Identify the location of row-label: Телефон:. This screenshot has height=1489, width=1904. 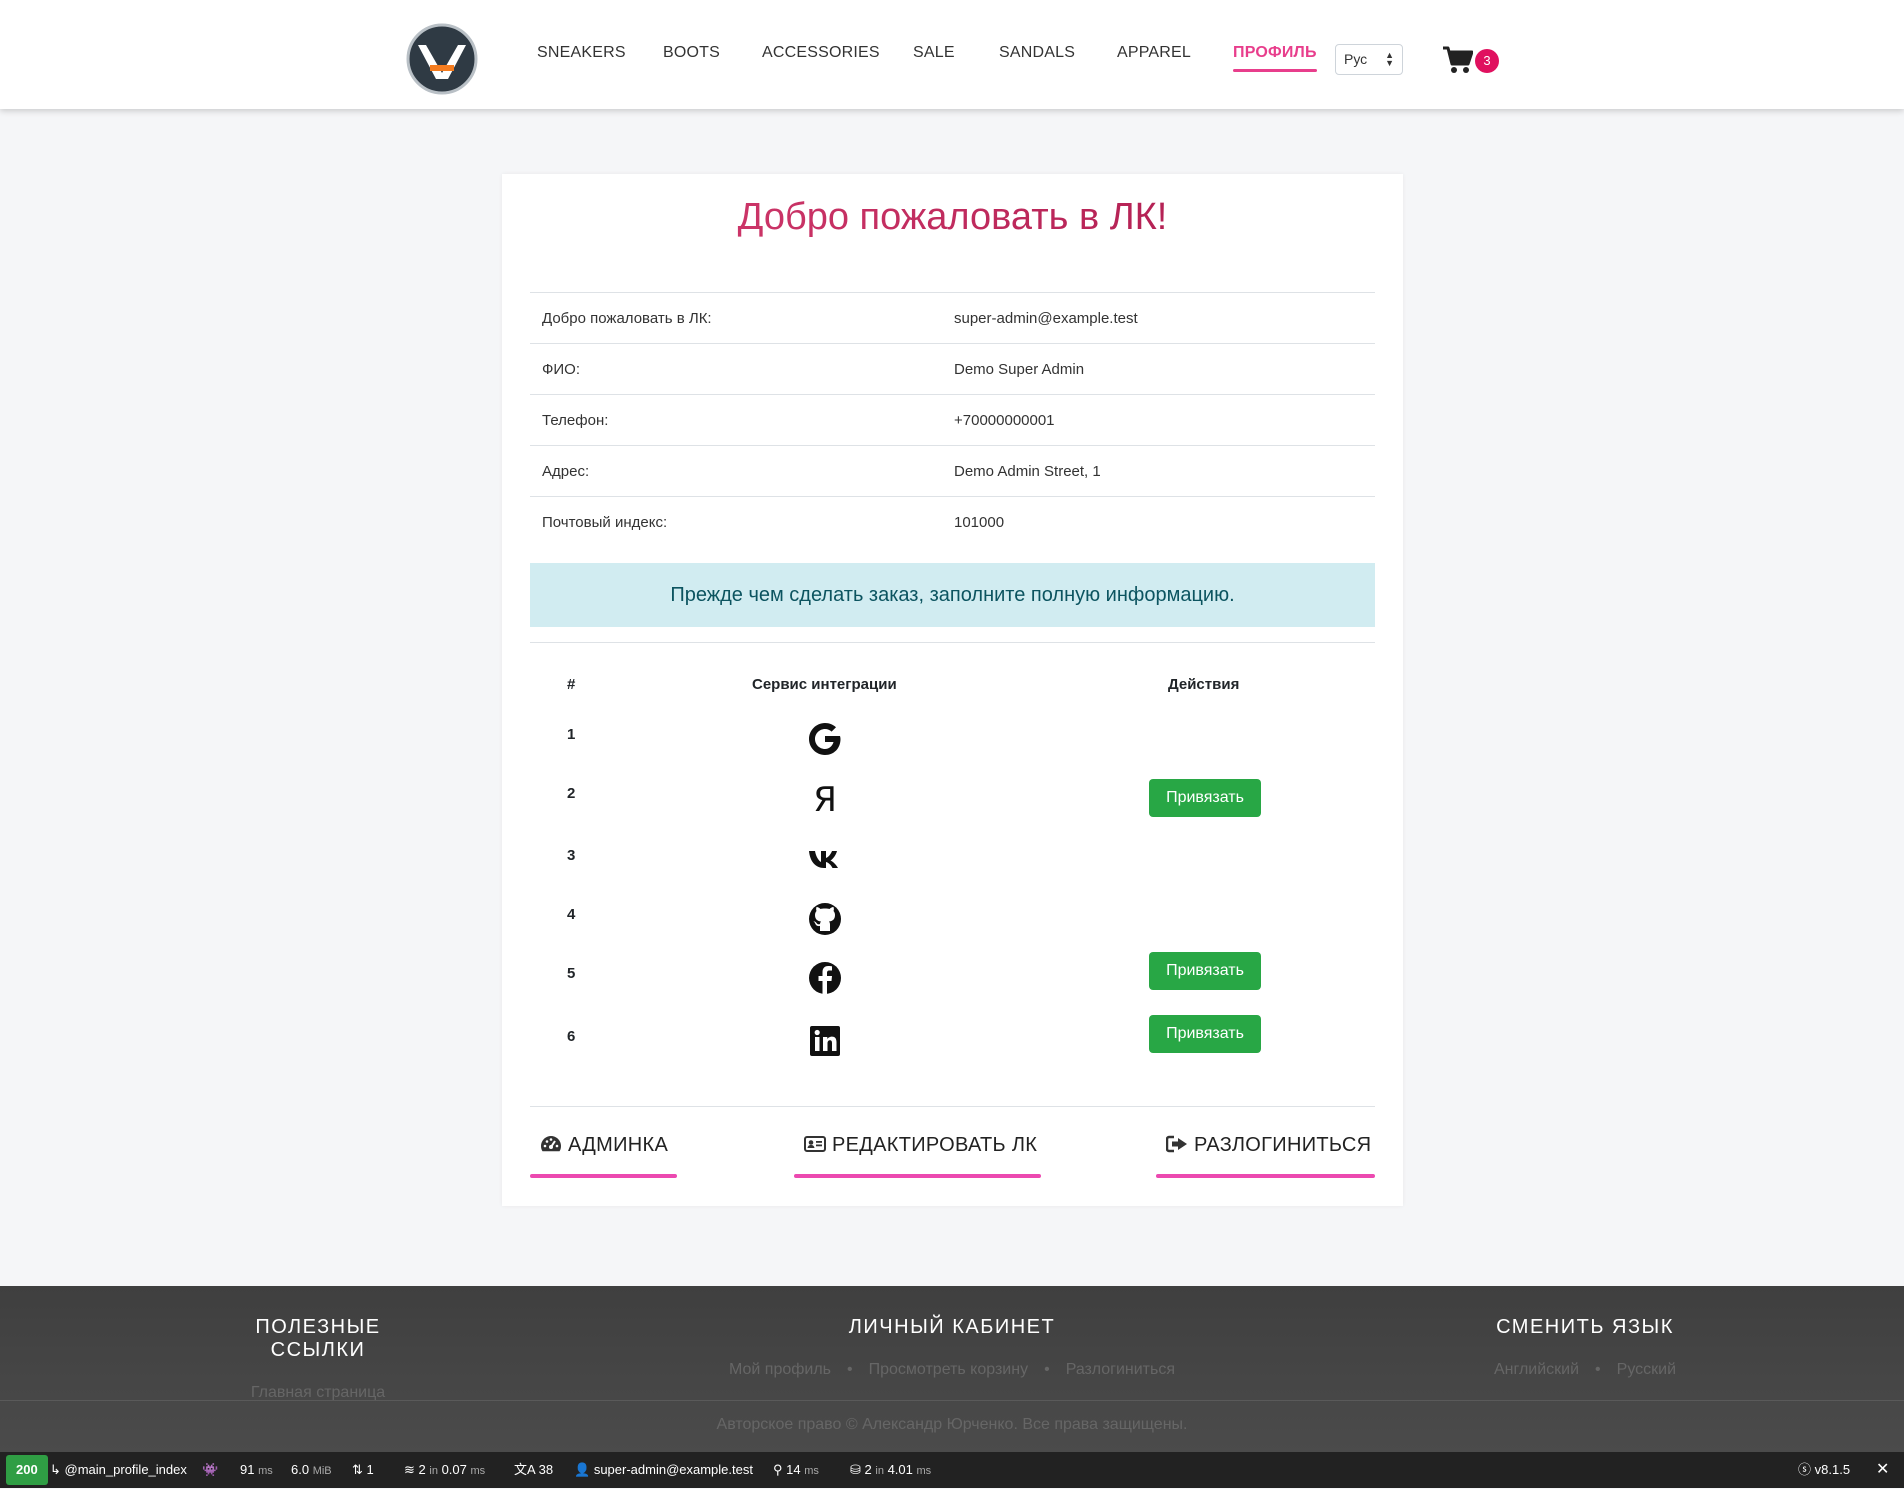
(736, 420).